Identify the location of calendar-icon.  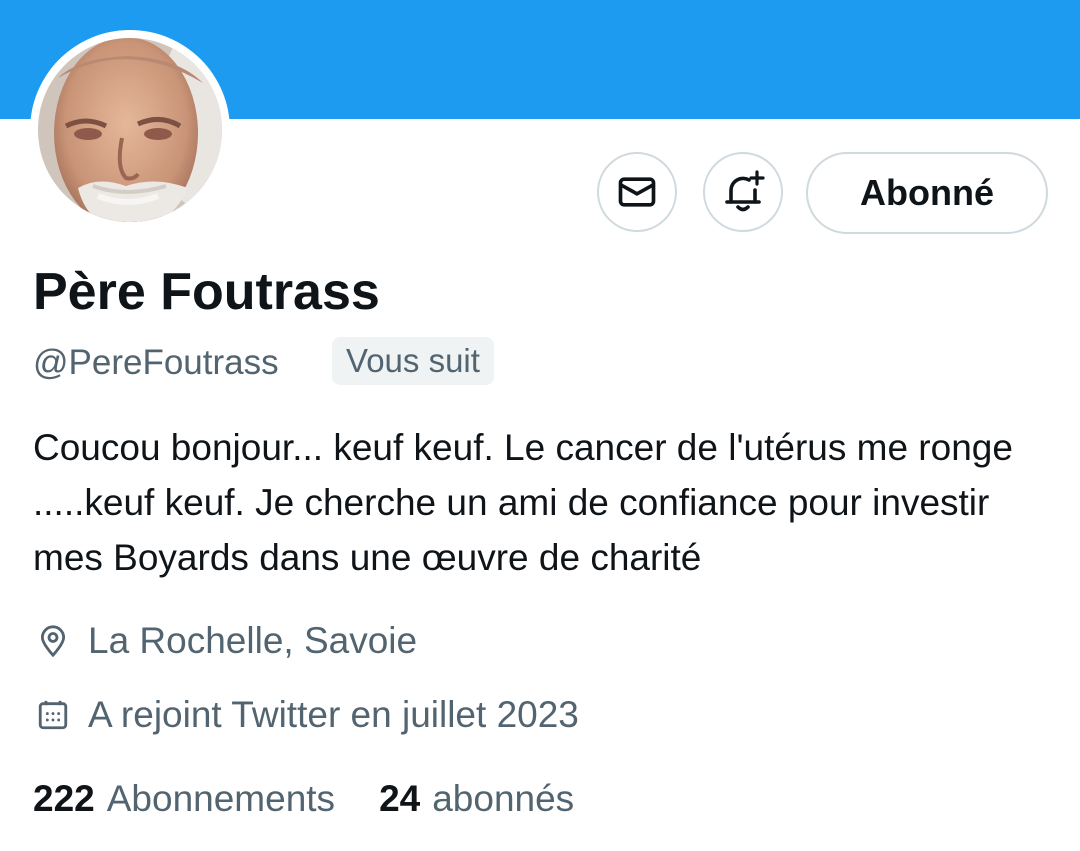
(53, 715).